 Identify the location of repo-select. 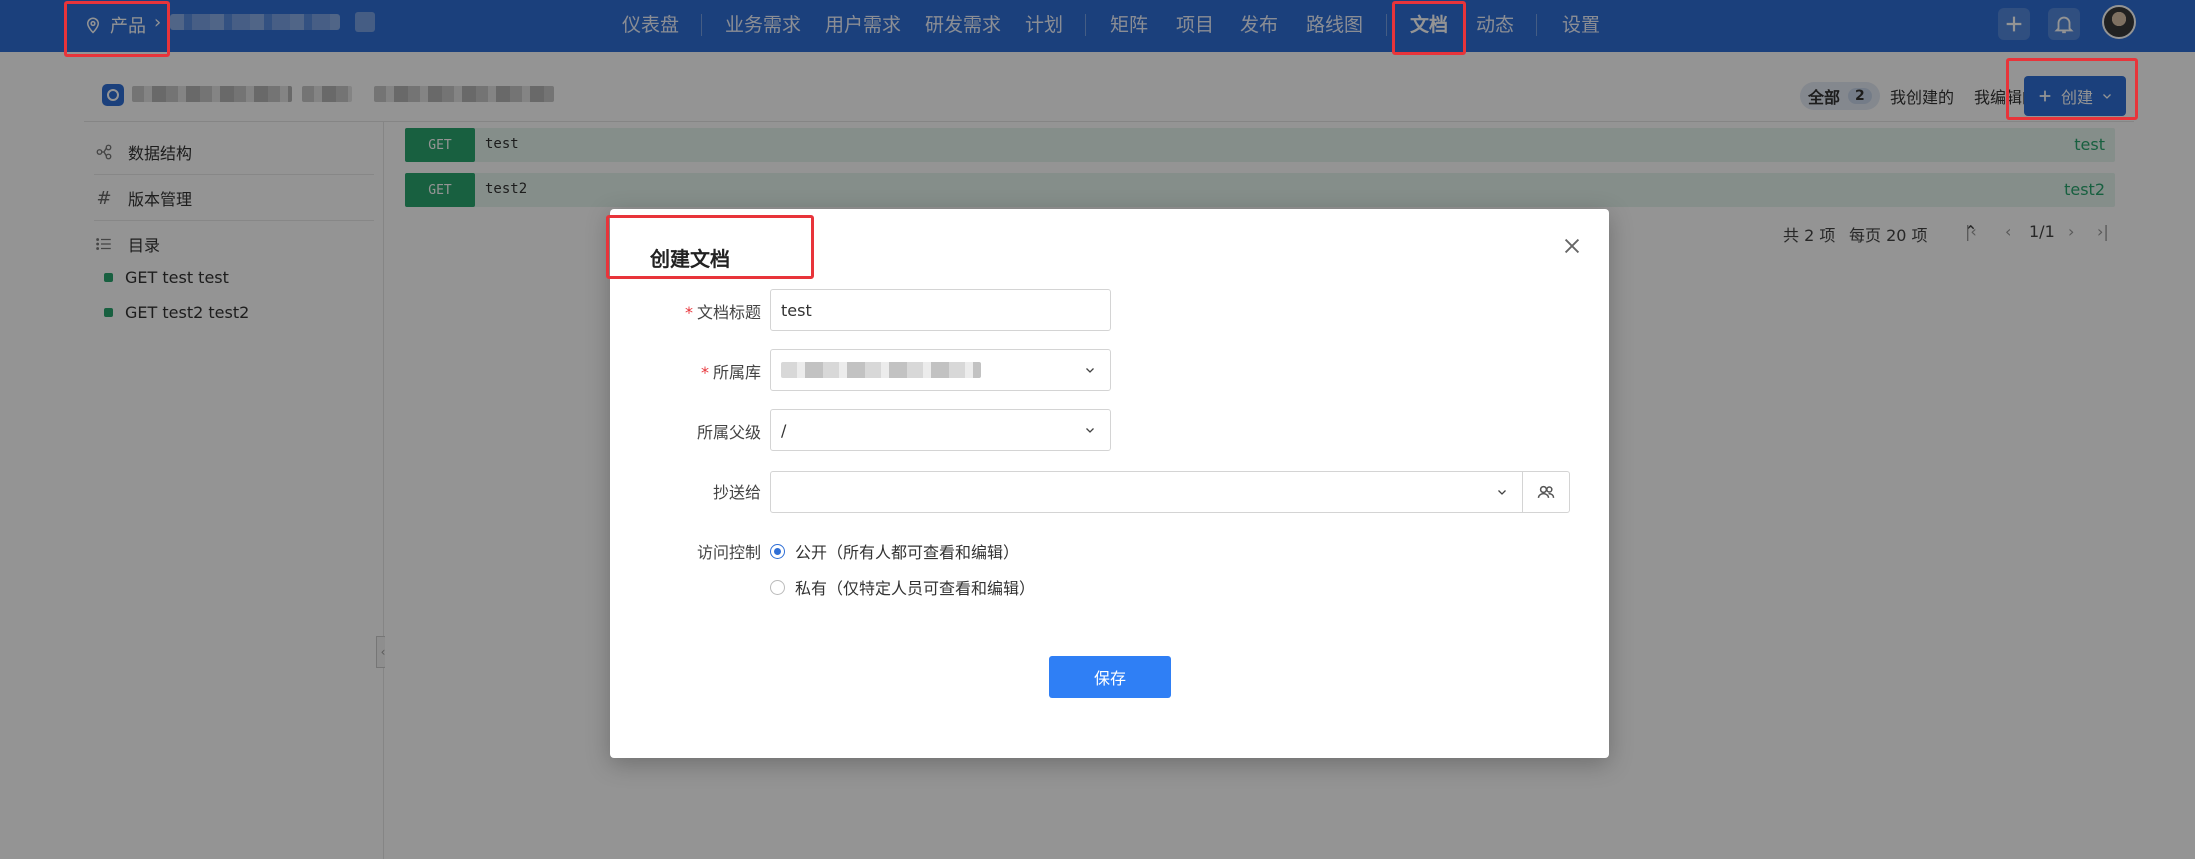
(940, 370).